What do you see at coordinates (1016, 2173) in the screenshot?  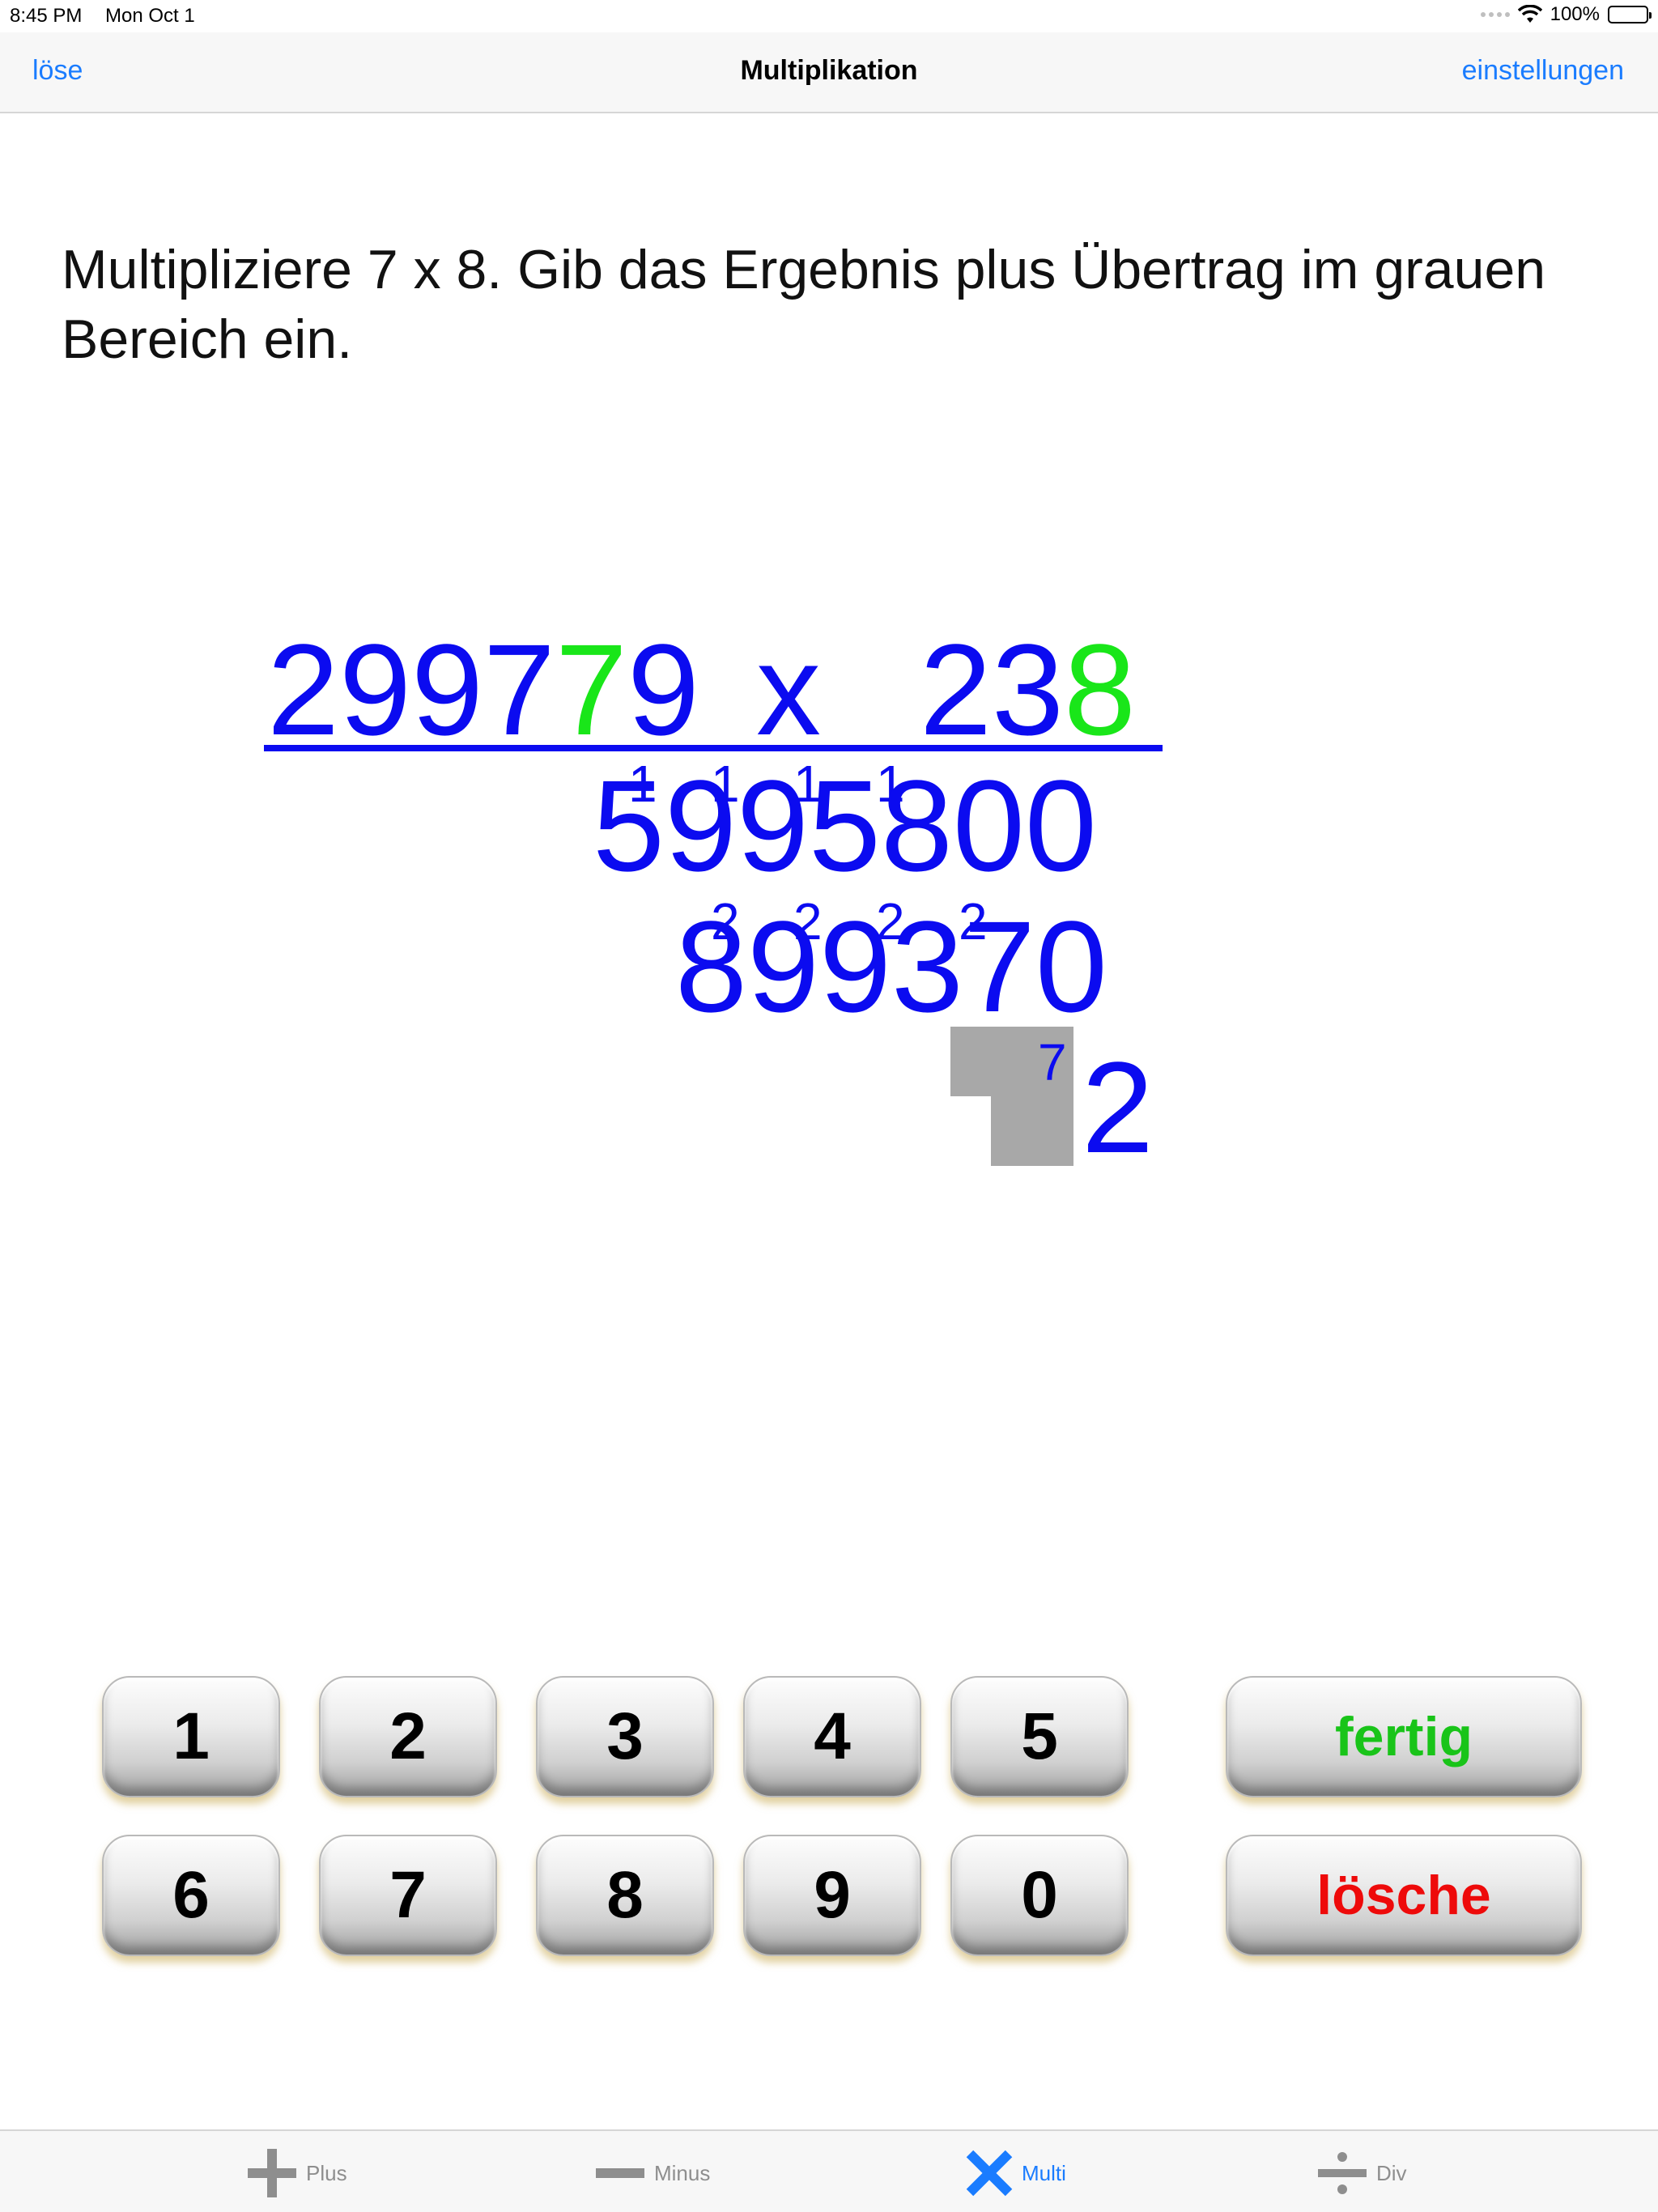 I see `tab-multi: Multi` at bounding box center [1016, 2173].